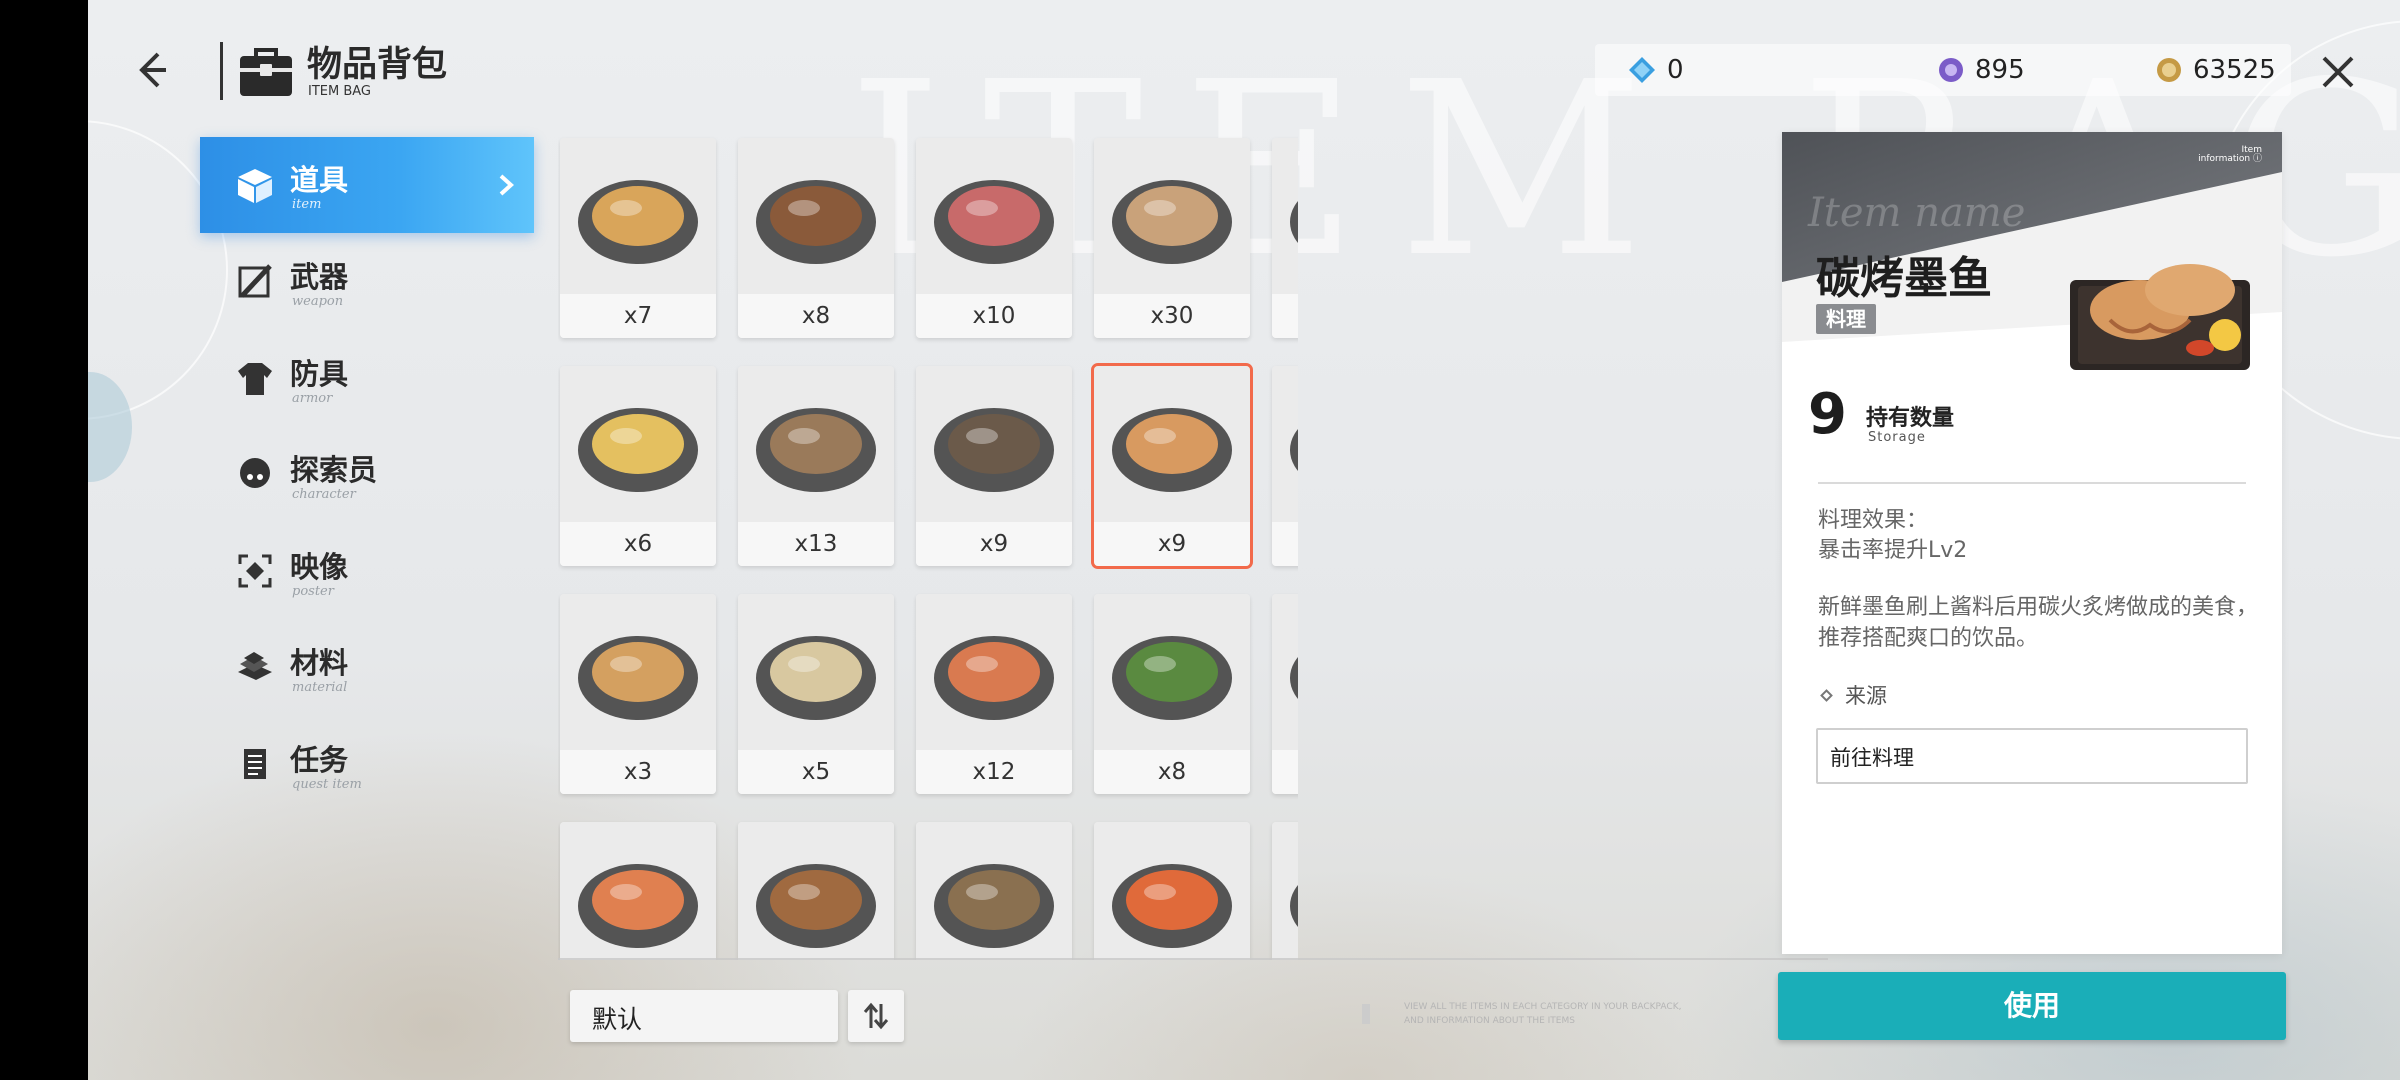 The image size is (2400, 1080). What do you see at coordinates (816, 772) in the screenshot?
I see `grid-item-count: x5` at bounding box center [816, 772].